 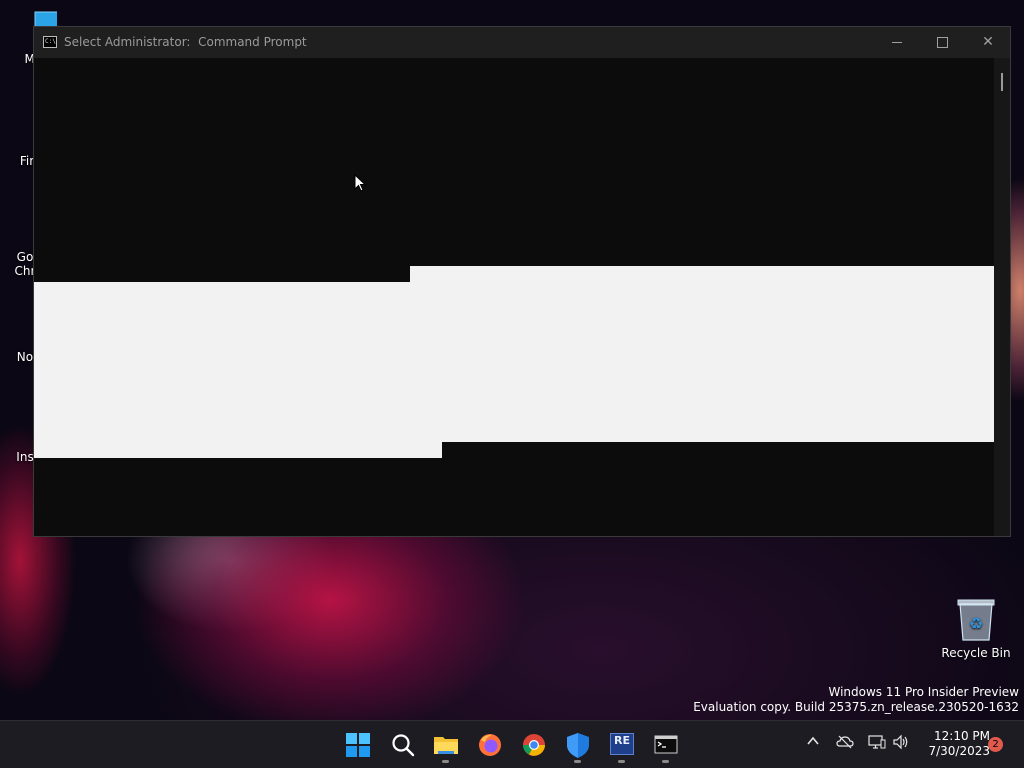 I want to click on taskbar-app-firefox, so click(x=490, y=745).